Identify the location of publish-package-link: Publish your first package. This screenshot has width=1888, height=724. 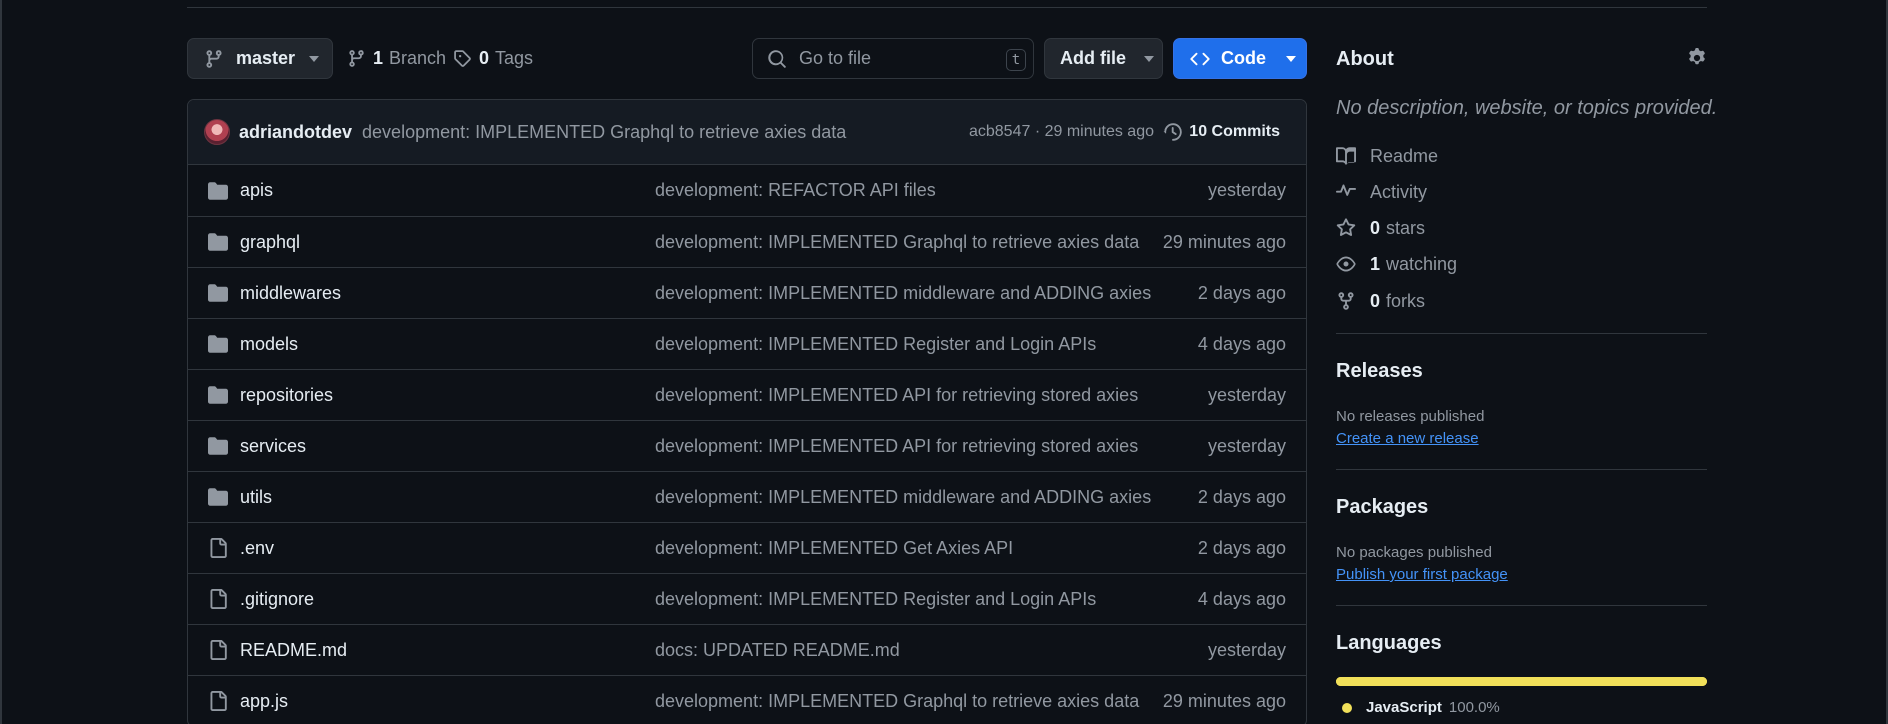
(1422, 574).